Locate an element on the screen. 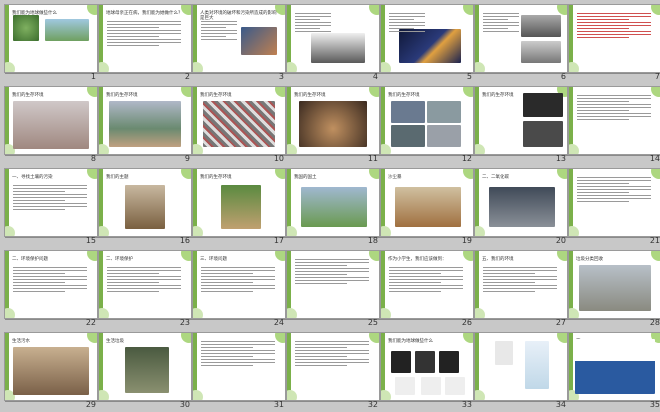 The image size is (660, 412). slide-thumbnail: 一、寻找土壤的污染 15 is located at coordinates (51, 208).